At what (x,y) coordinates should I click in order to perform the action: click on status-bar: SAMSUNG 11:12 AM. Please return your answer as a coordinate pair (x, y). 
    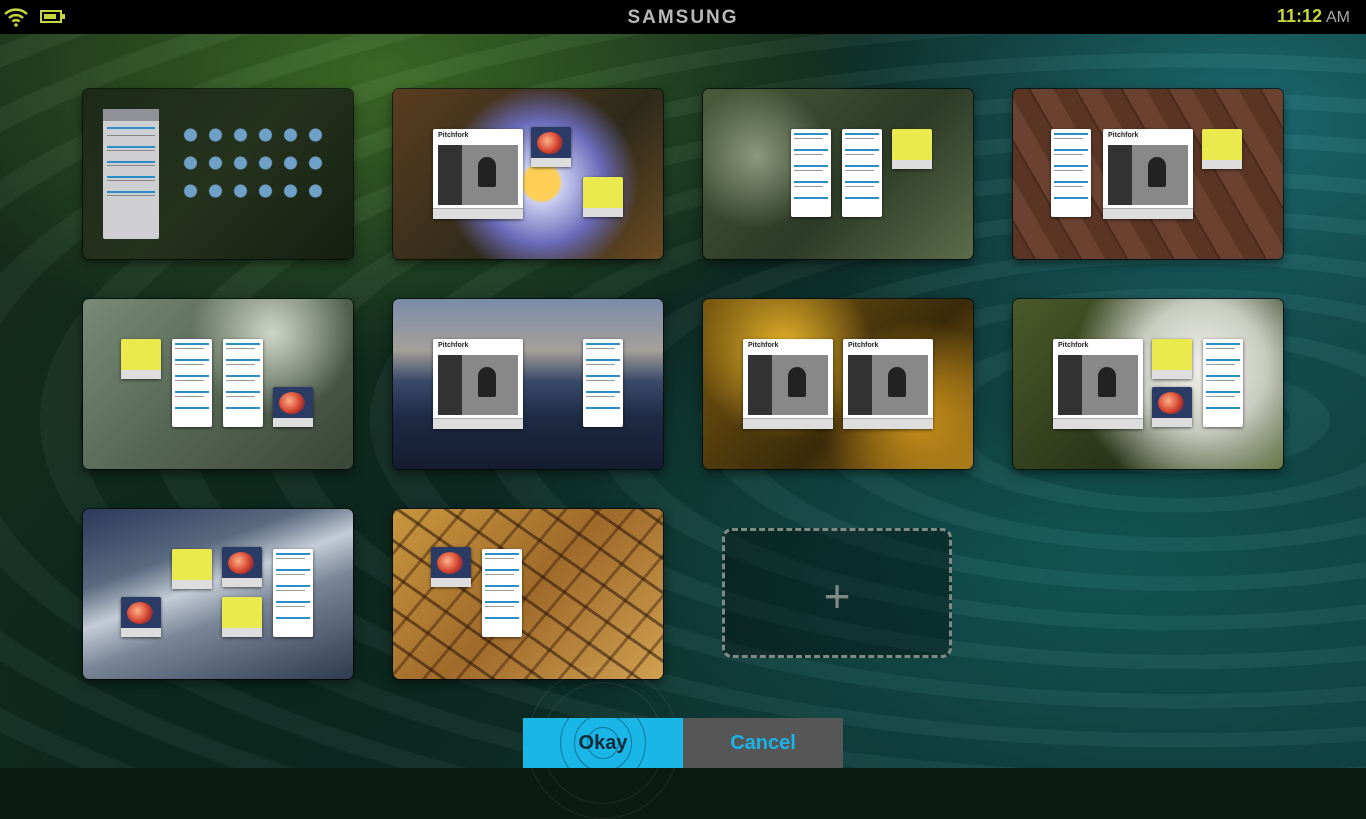
    Looking at the image, I should click on (683, 17).